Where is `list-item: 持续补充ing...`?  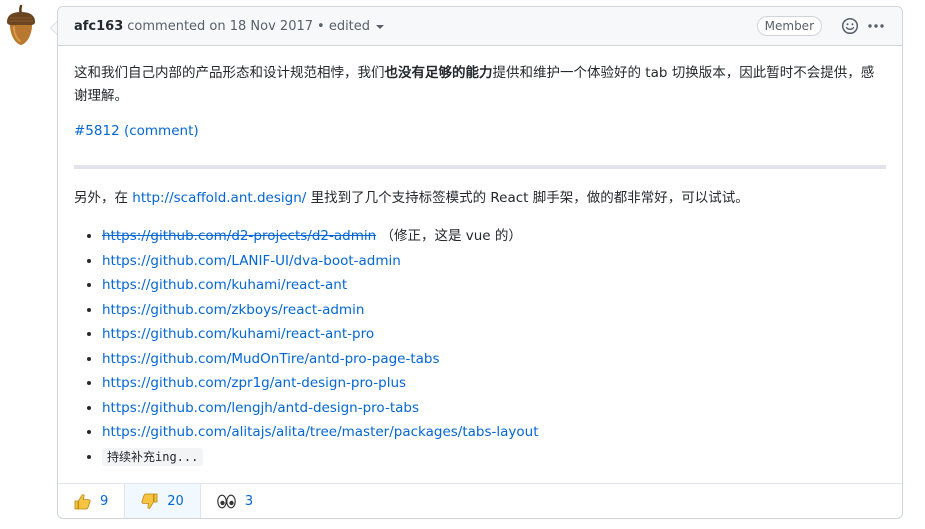 list-item: 持续补充ing... is located at coordinates (494, 457).